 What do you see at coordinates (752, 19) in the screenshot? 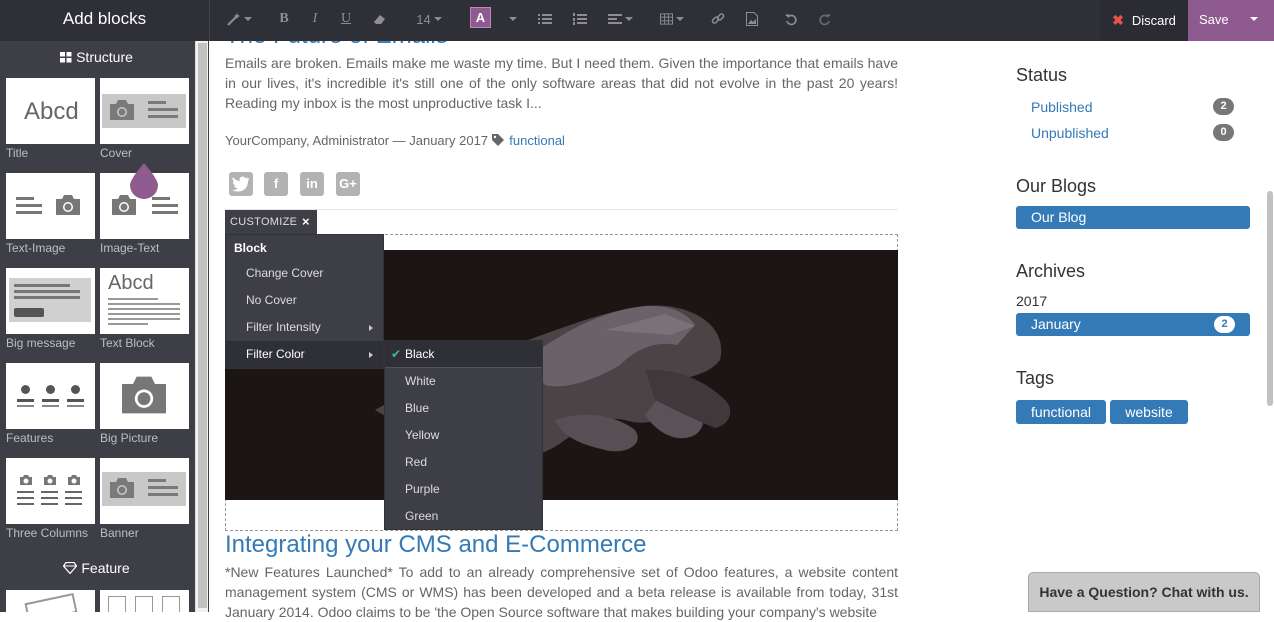
I see `image-icon` at bounding box center [752, 19].